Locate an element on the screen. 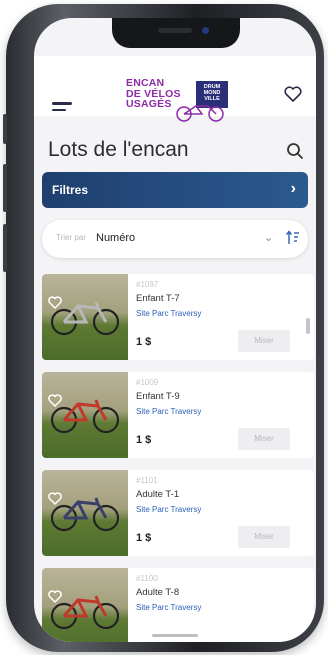  sort-select: Trier par Numéro ⌄ is located at coordinates (175, 239).